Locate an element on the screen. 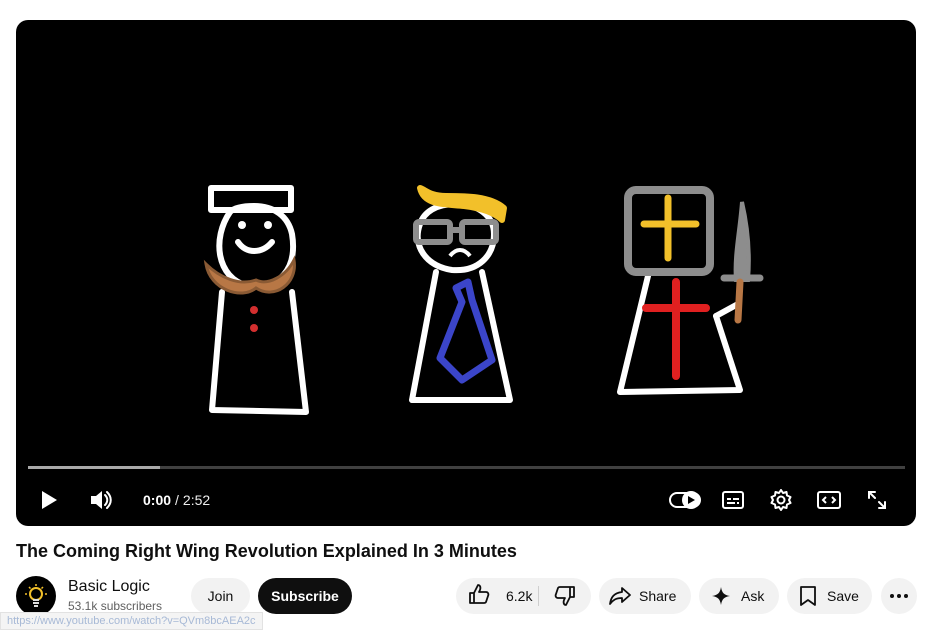  progress-buffered is located at coordinates (94, 467).